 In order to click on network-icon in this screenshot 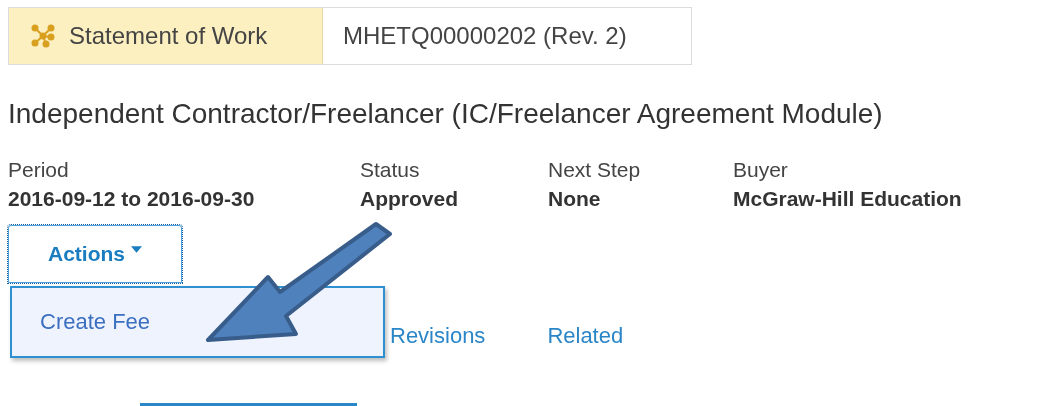, I will do `click(43, 36)`.